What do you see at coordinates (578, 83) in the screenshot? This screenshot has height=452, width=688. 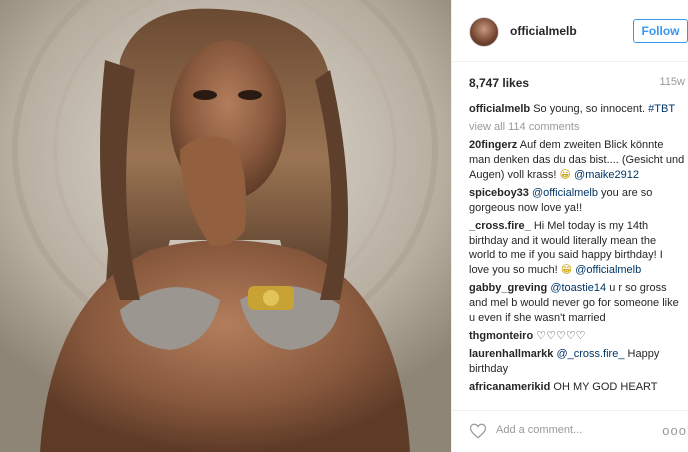 I see `post-meta: 8,747 likes 115w` at bounding box center [578, 83].